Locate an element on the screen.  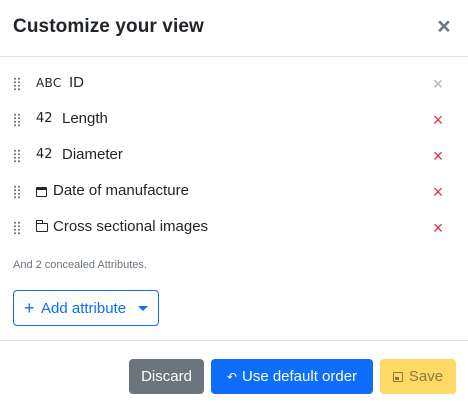
plus-icon: + is located at coordinates (29, 308).